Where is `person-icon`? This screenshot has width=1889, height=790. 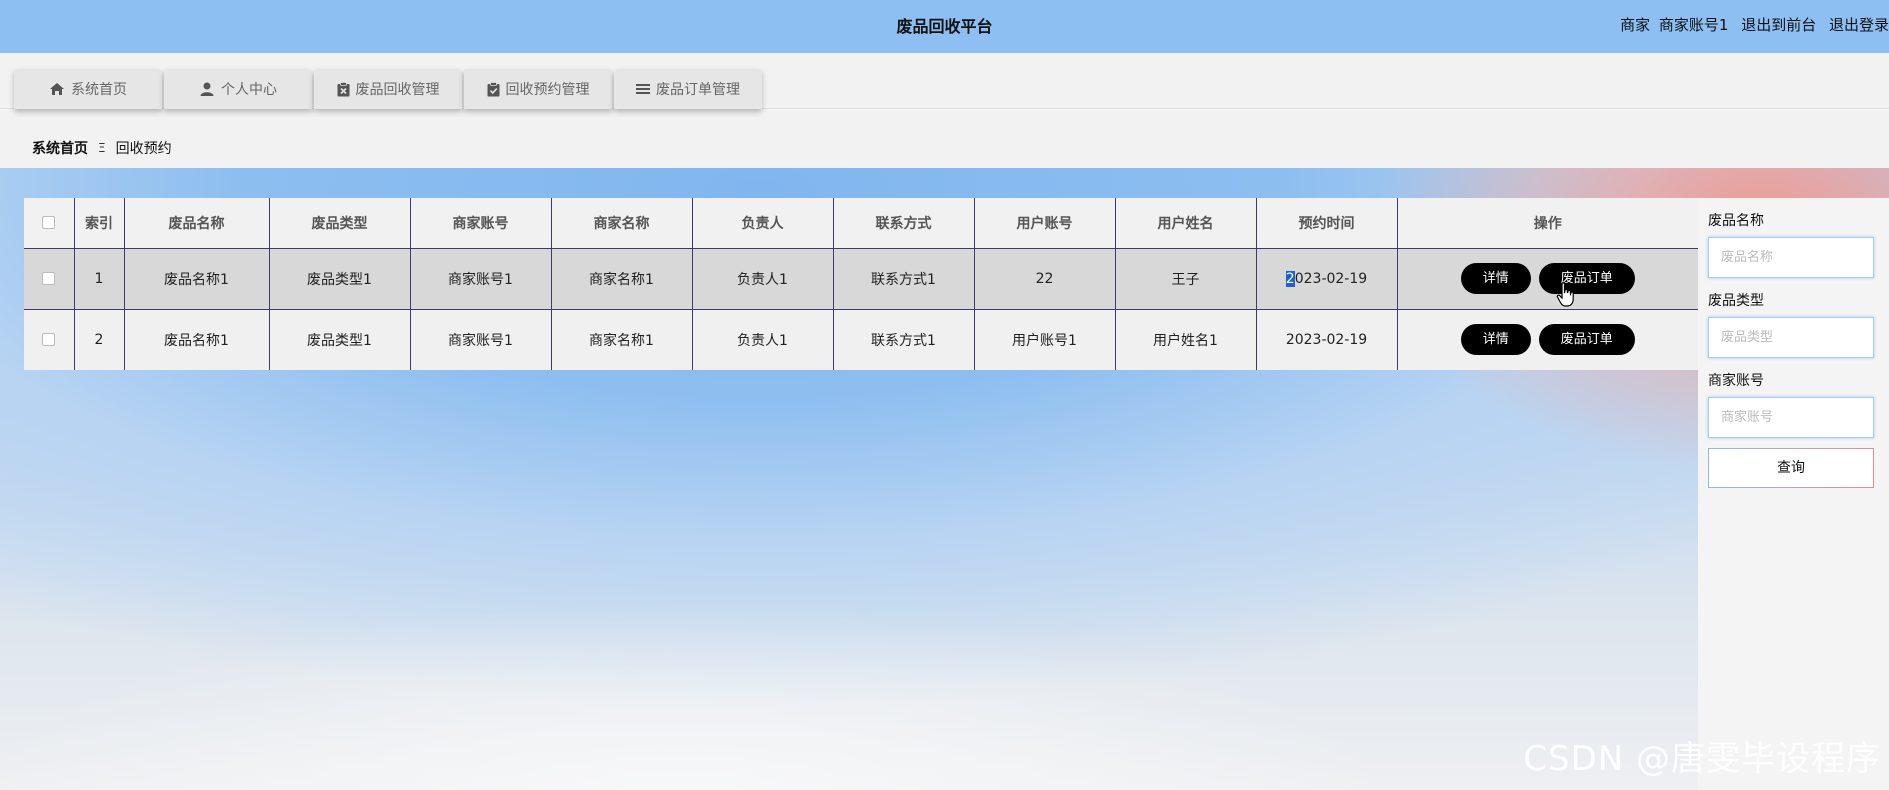
person-icon is located at coordinates (207, 89).